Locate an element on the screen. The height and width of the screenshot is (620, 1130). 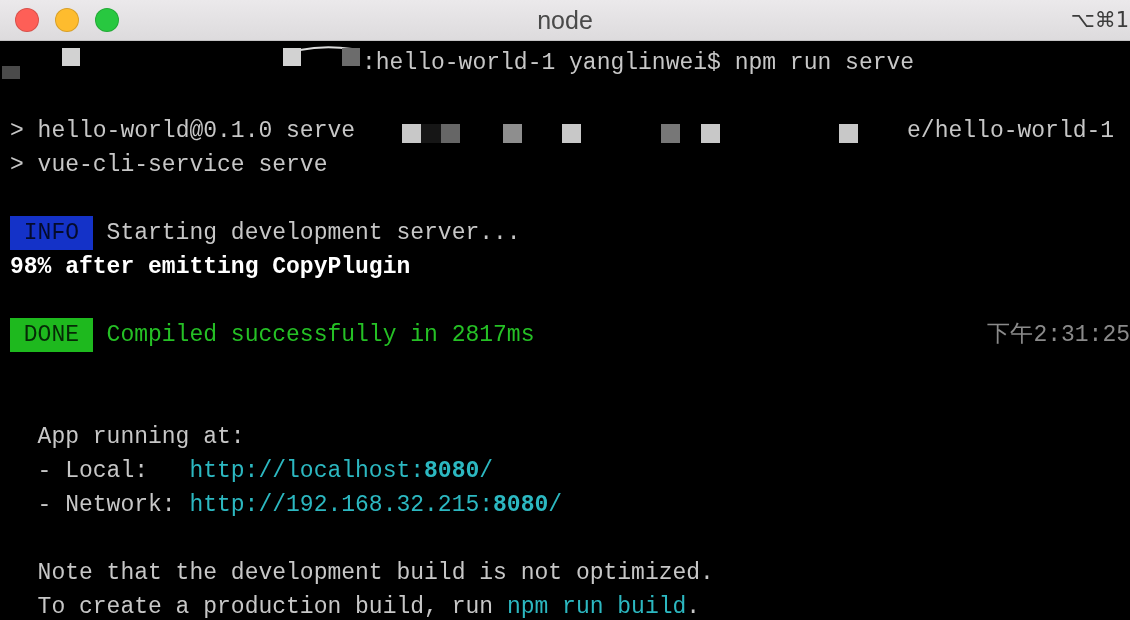
status-badge: INFO is located at coordinates (51, 233).